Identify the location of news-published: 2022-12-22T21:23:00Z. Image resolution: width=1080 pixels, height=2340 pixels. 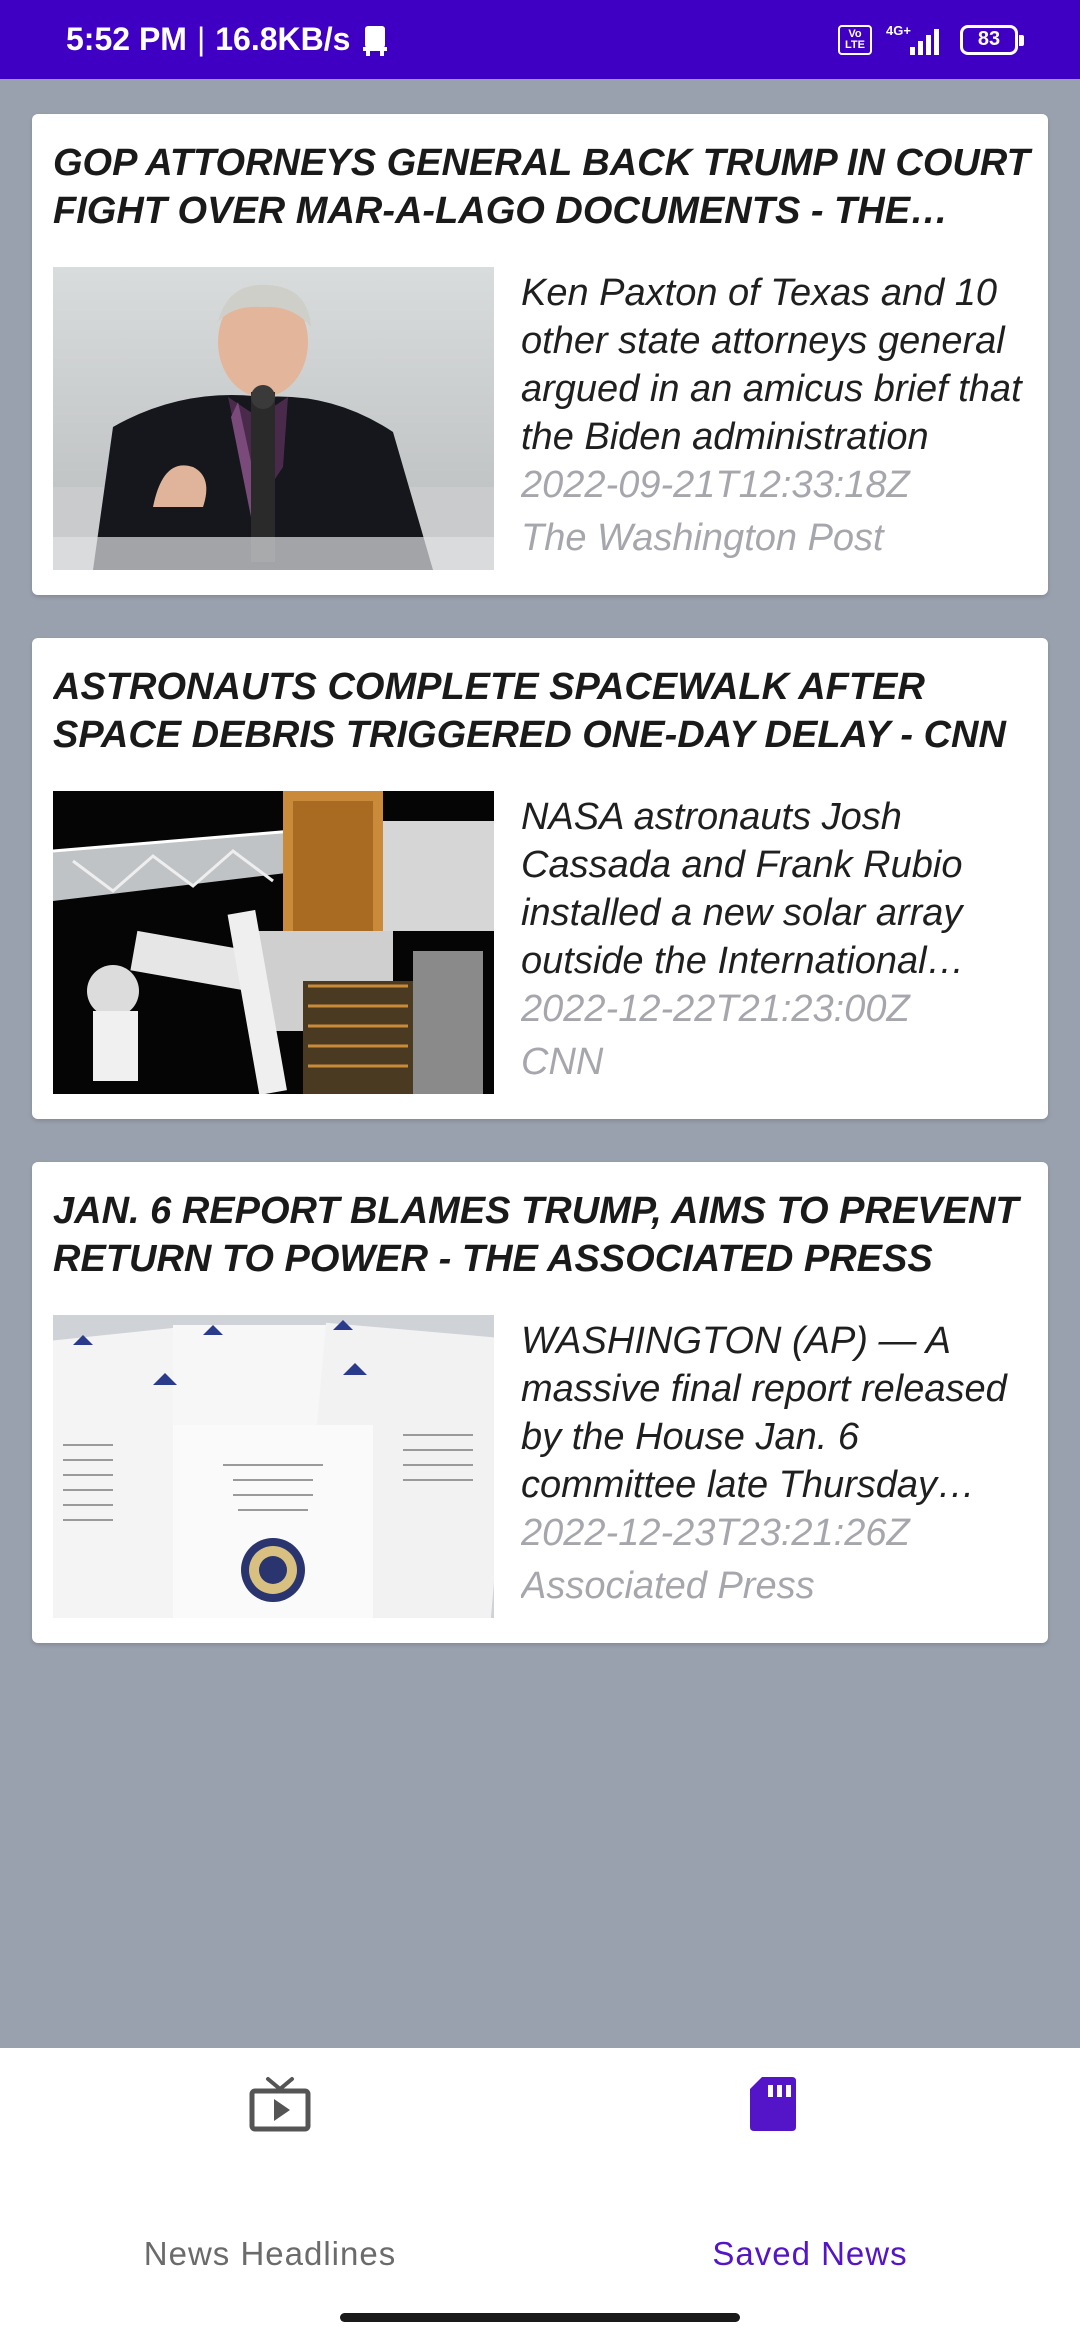
(715, 1009).